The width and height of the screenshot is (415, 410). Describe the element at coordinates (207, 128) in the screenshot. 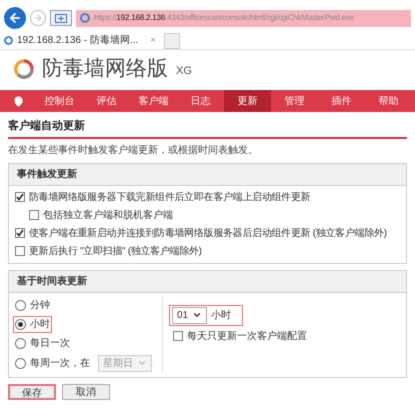

I see `page-title: 客户端自动更新` at that location.